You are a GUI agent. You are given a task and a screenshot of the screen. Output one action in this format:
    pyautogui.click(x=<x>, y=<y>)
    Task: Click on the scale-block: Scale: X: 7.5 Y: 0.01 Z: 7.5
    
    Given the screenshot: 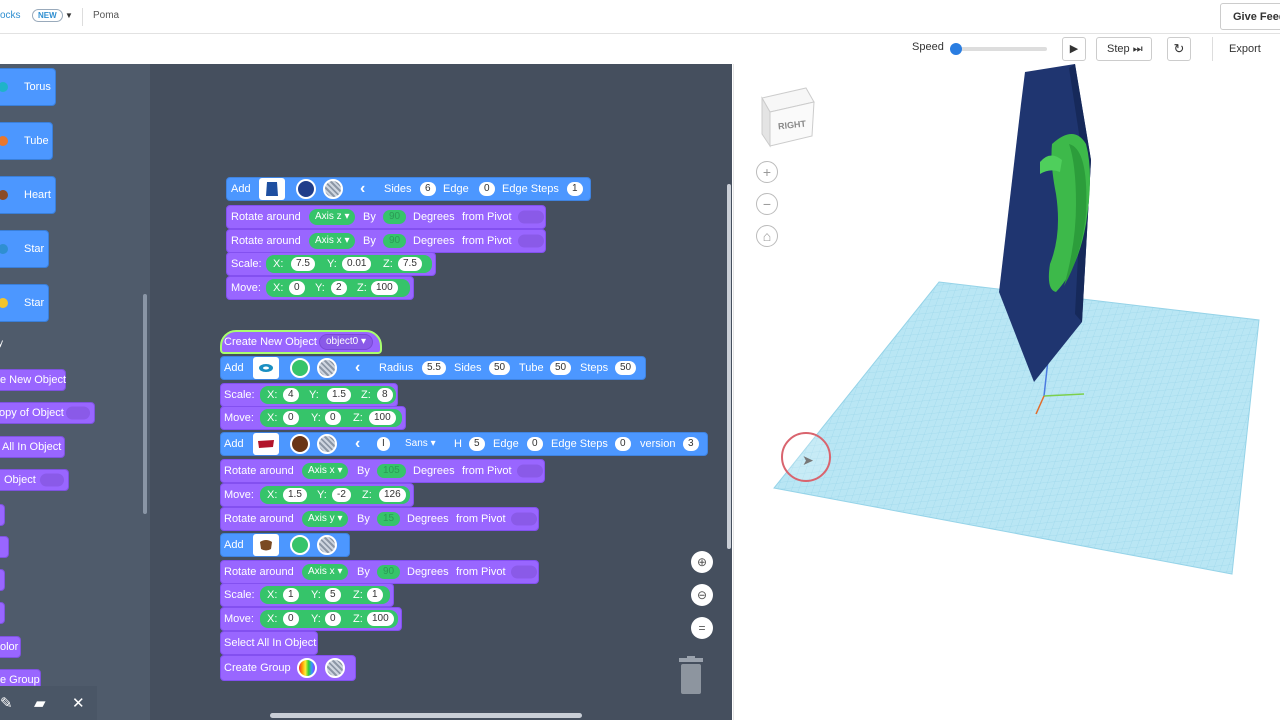 What is the action you would take?
    pyautogui.click(x=331, y=264)
    